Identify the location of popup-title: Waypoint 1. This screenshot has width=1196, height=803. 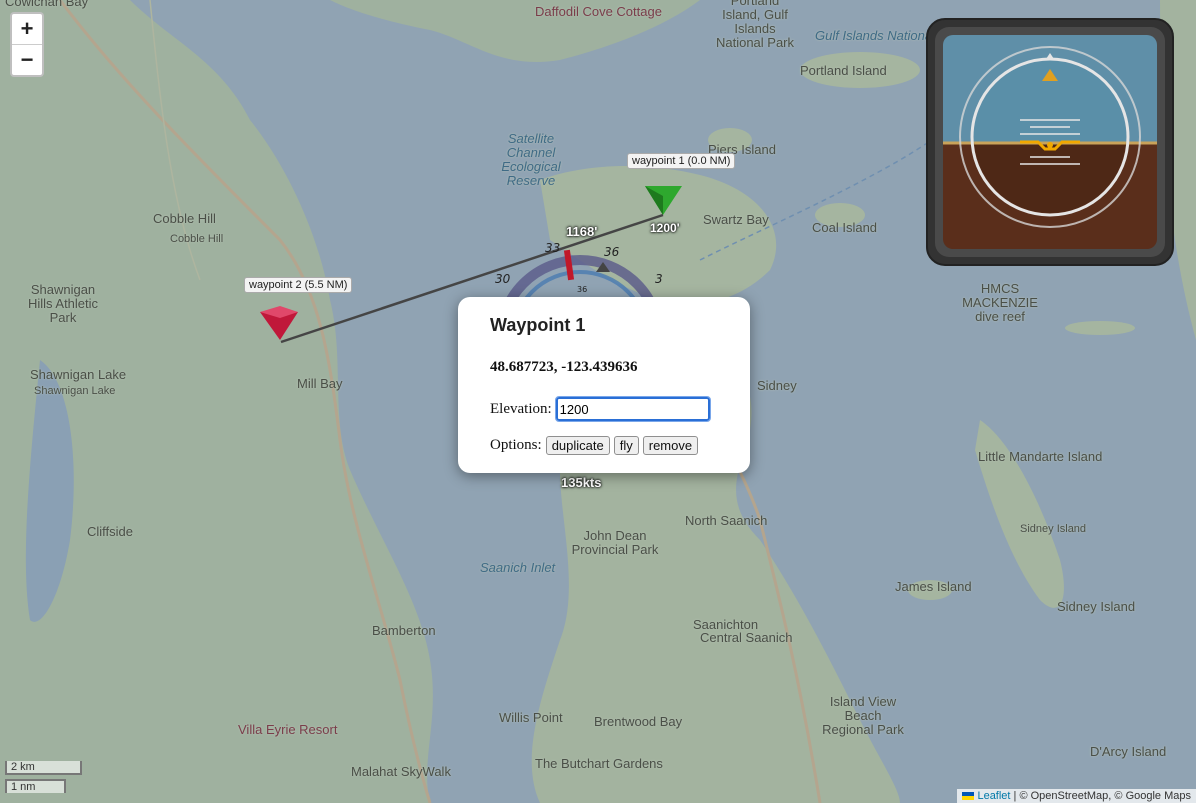
(538, 325).